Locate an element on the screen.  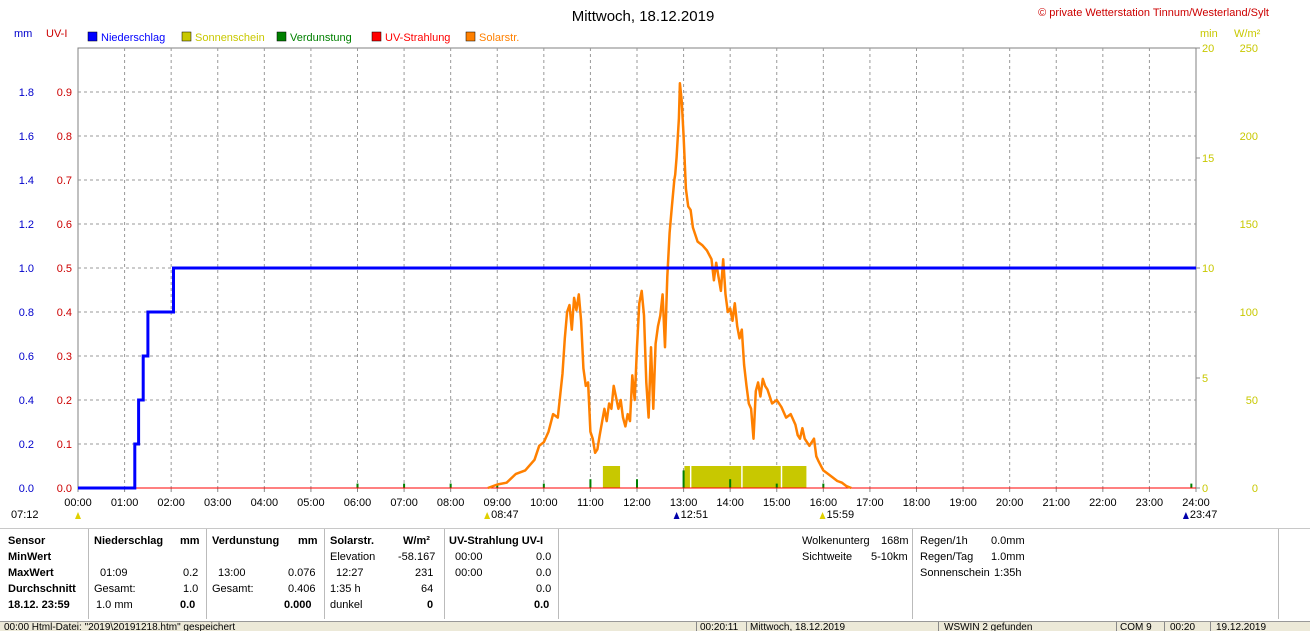
legend-label: Niederschlag is located at coordinates (133, 38).